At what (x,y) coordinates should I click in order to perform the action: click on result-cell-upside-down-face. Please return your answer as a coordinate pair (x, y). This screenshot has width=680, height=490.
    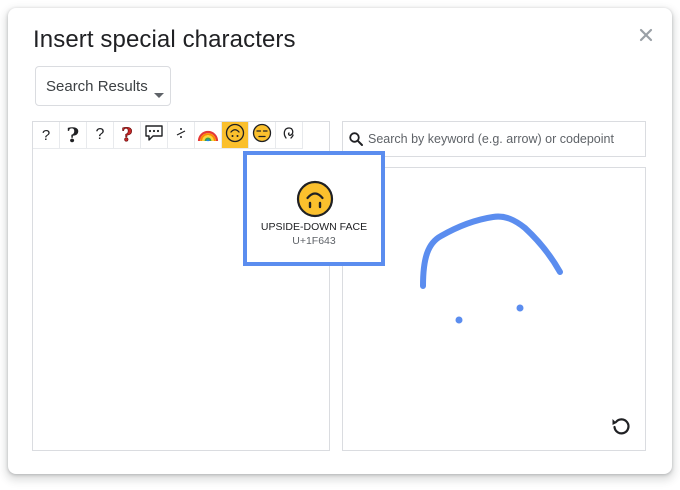
    Looking at the image, I should click on (235, 135).